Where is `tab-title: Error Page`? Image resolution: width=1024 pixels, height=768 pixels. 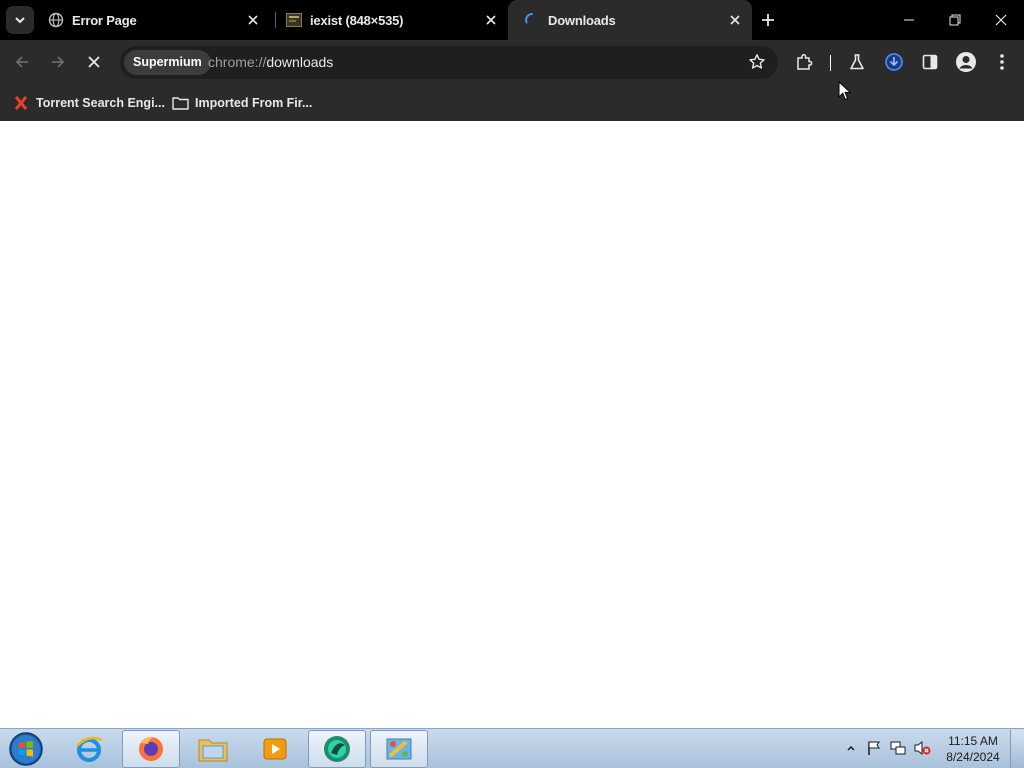
tab-title: Error Page is located at coordinates (104, 20).